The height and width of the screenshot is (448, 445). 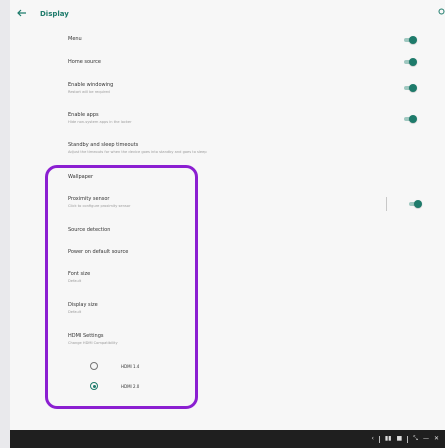 I want to click on setting-subtitle: Hide non-system apps in the locker, so click(x=100, y=122).